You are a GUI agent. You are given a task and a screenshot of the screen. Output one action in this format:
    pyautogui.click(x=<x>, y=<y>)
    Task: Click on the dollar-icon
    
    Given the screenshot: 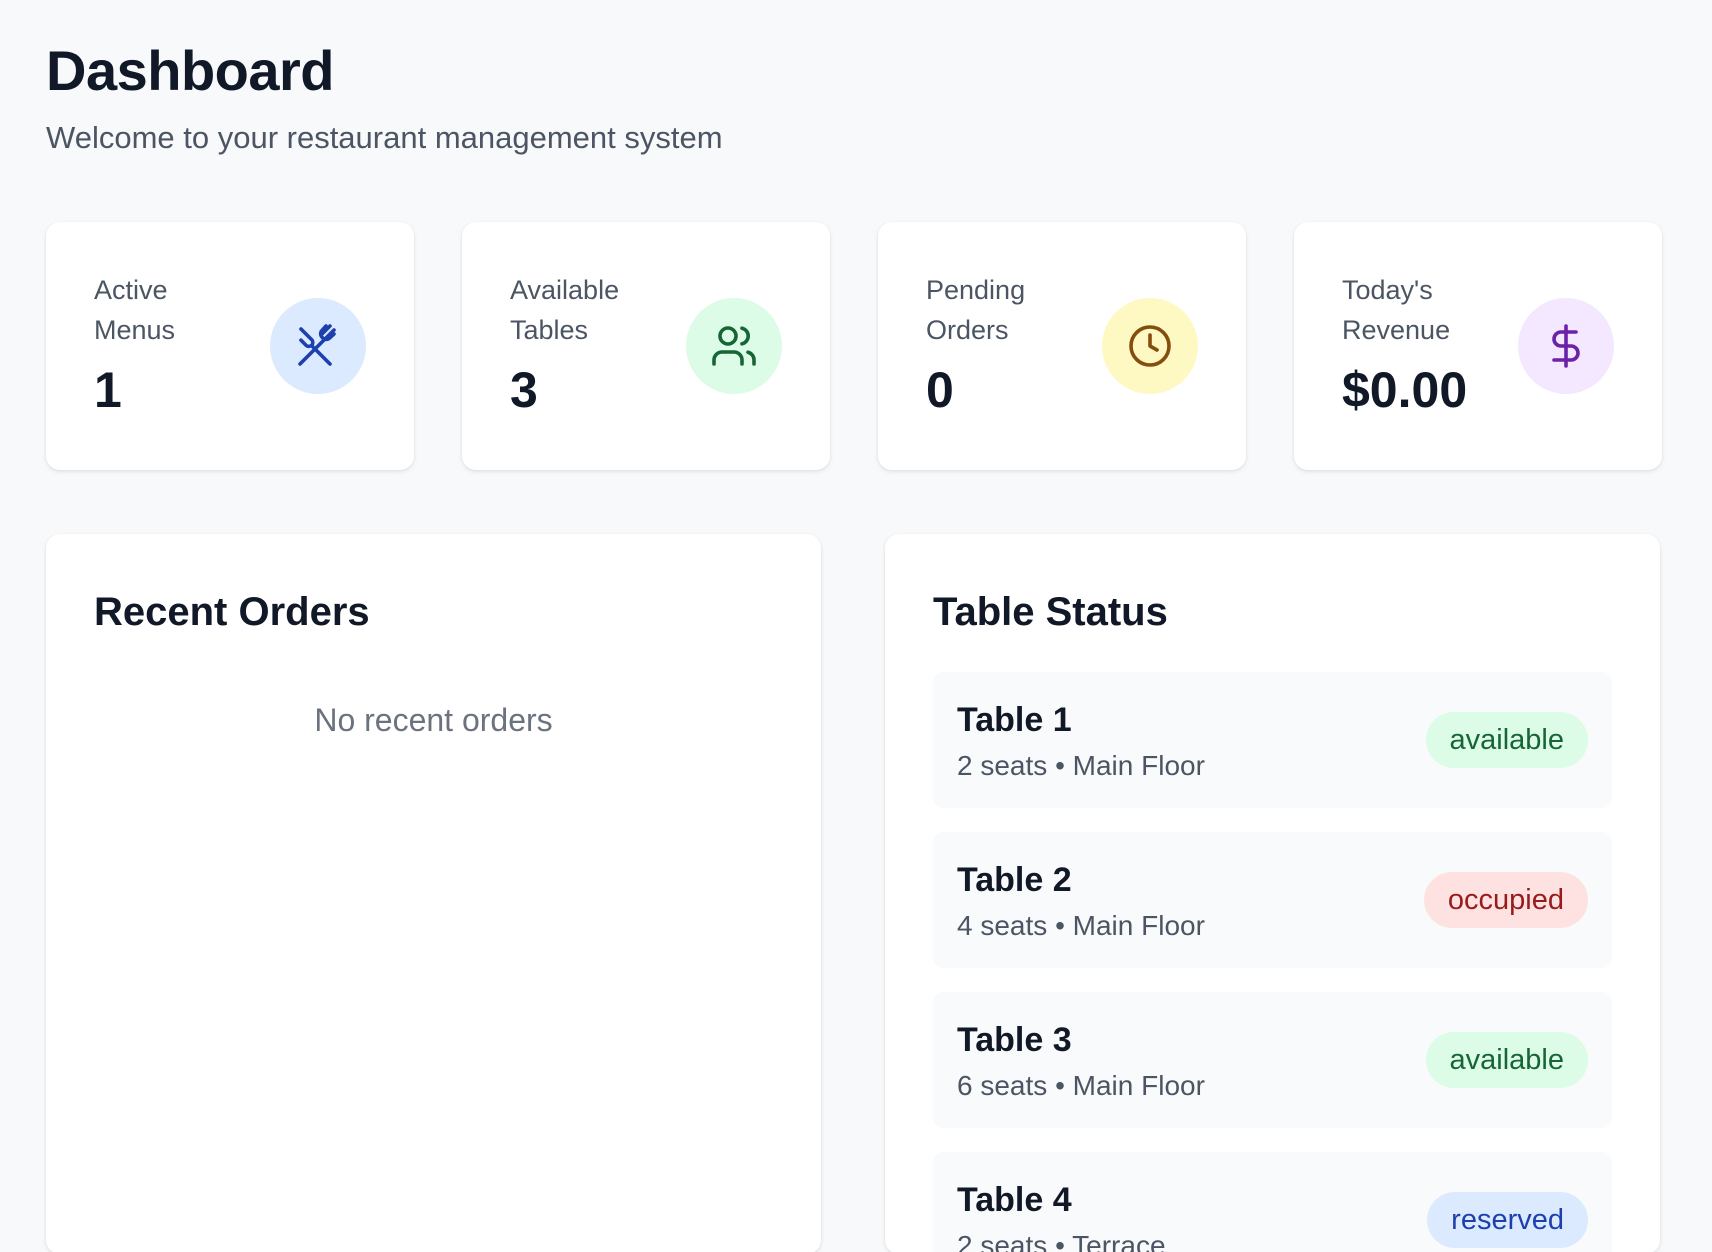 What is the action you would take?
    pyautogui.click(x=1566, y=346)
    